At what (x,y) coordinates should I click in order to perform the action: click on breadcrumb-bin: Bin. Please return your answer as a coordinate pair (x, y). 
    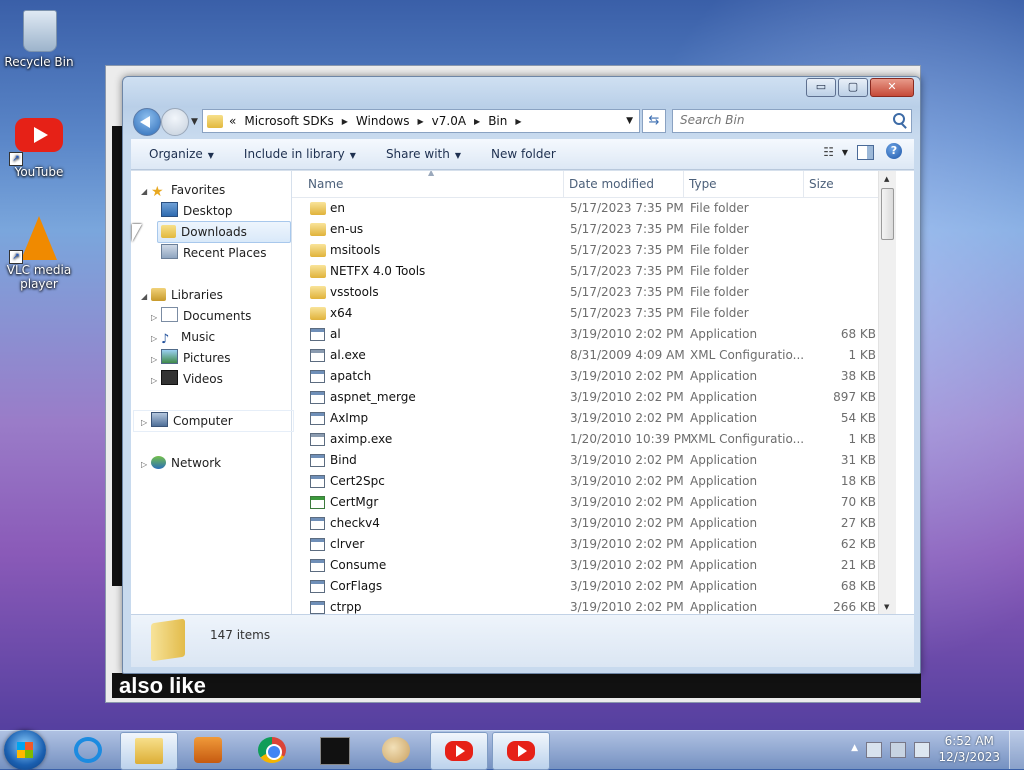
    Looking at the image, I should click on (497, 121).